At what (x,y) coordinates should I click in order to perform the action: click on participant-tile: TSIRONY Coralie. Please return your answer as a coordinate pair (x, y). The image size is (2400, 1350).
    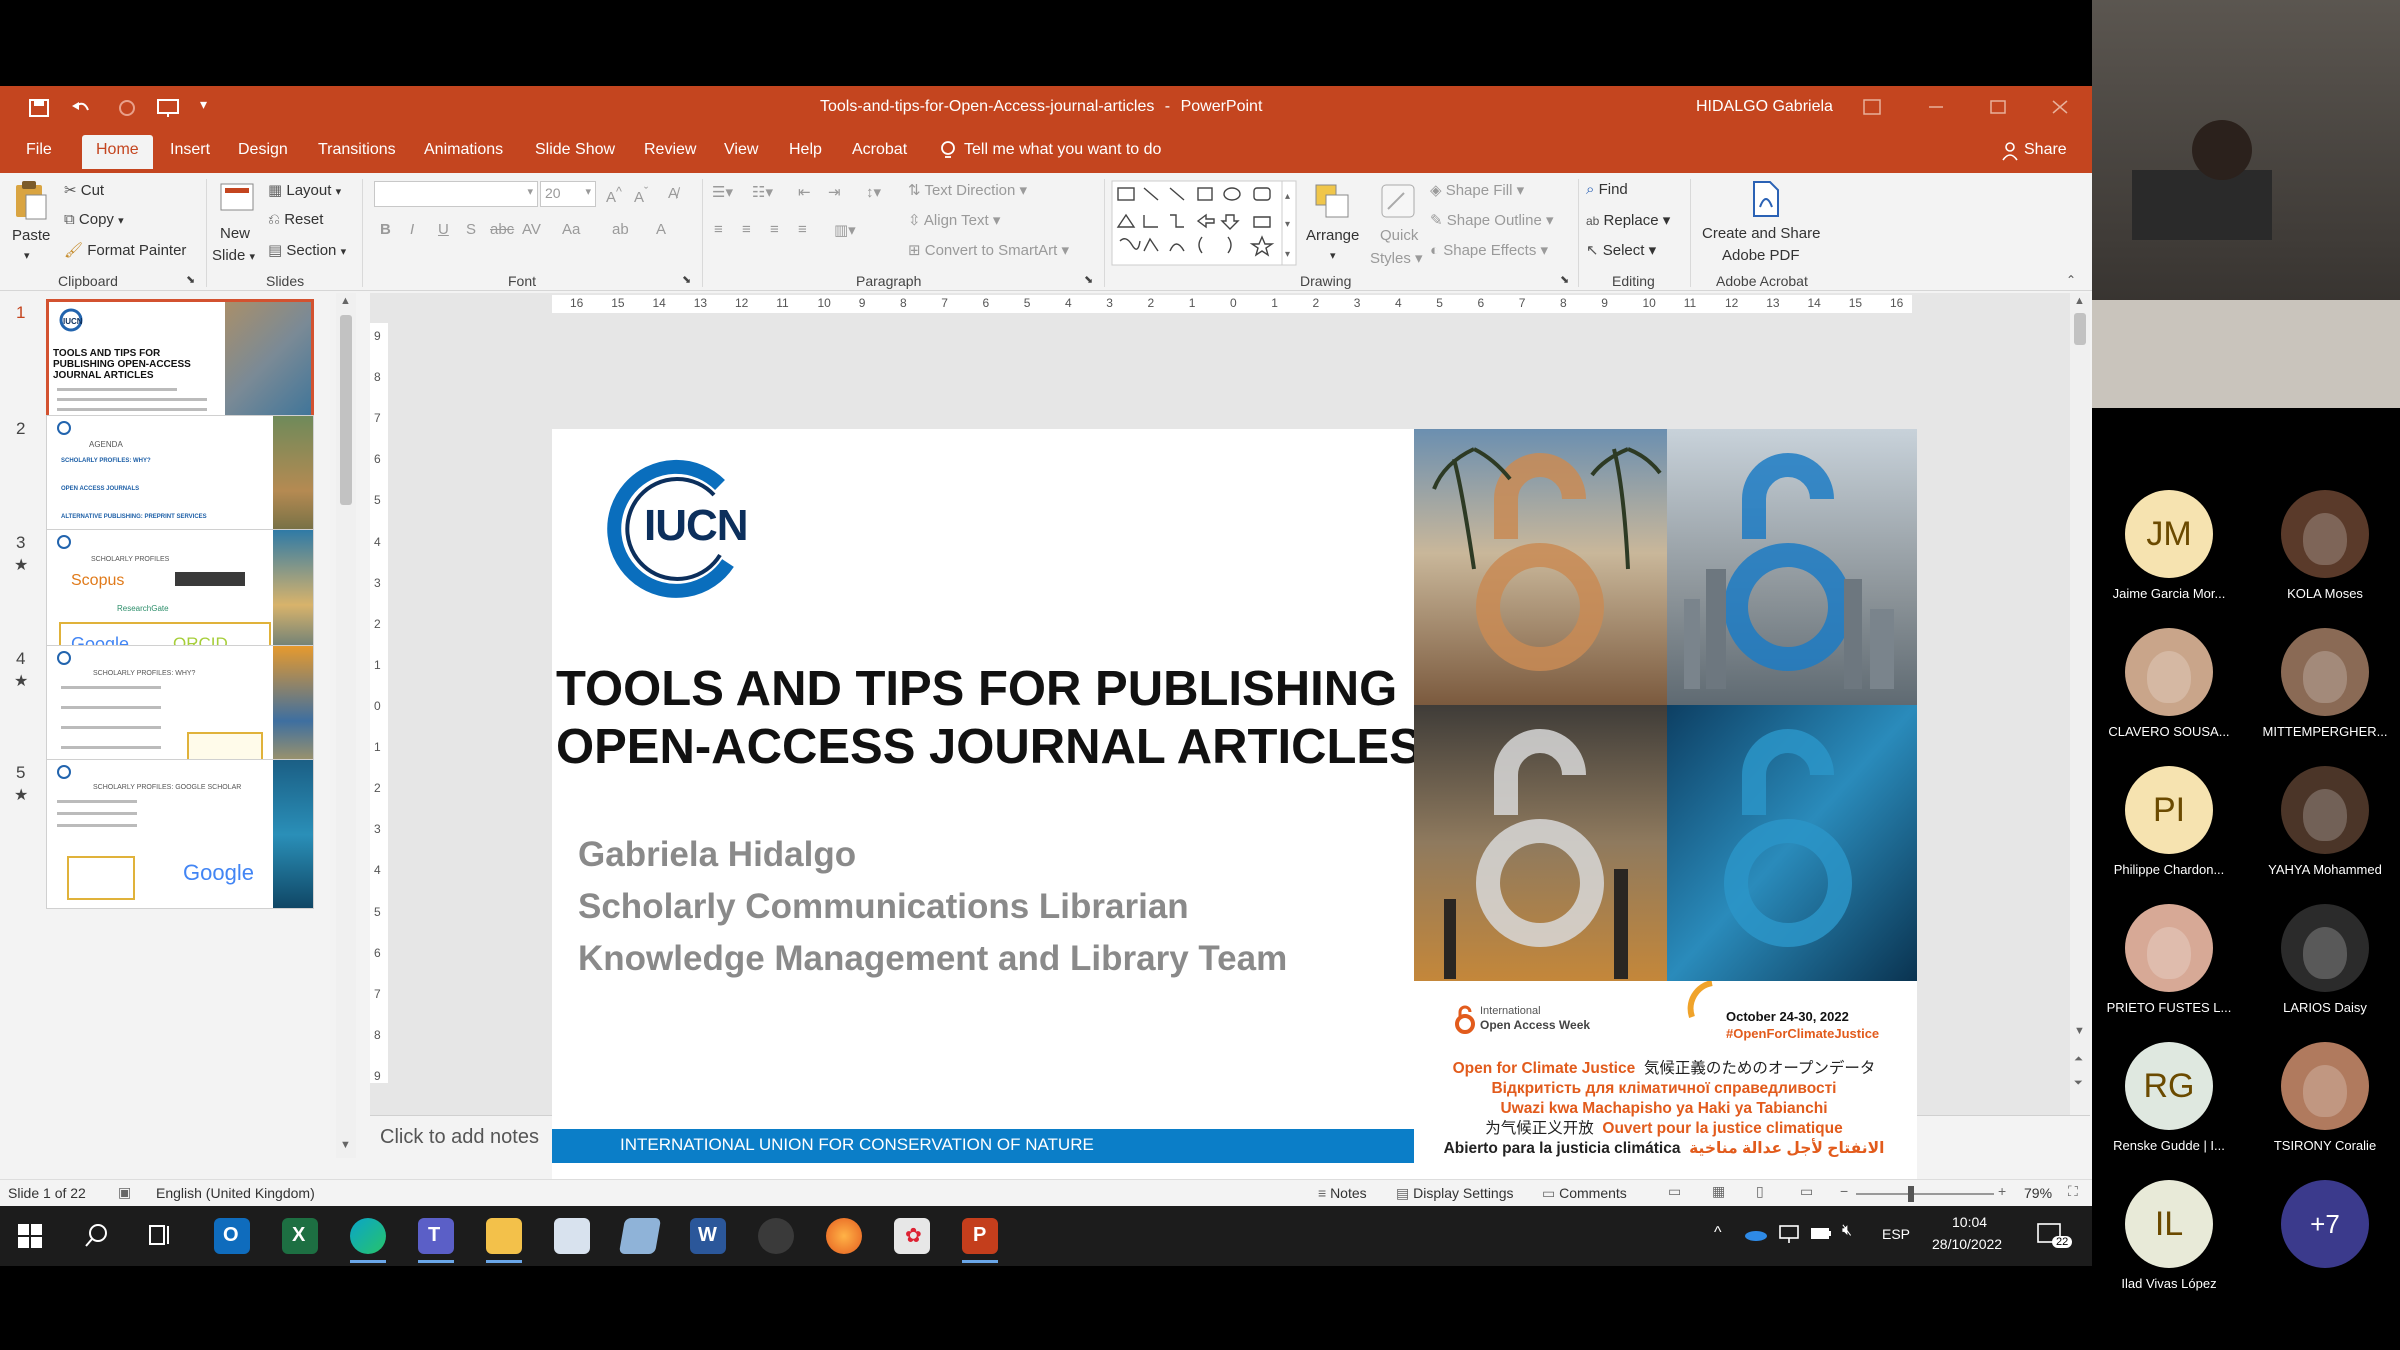
    Looking at the image, I should click on (2325, 1097).